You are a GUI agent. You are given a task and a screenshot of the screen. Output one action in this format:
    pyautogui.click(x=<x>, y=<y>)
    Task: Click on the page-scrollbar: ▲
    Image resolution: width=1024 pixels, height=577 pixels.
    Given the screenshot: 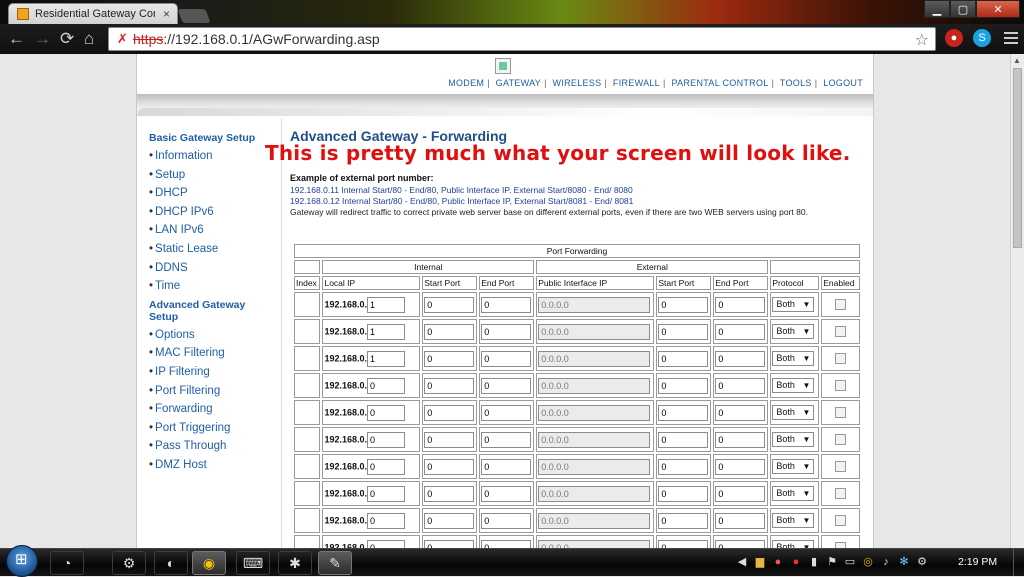 What is the action you would take?
    pyautogui.click(x=1017, y=301)
    